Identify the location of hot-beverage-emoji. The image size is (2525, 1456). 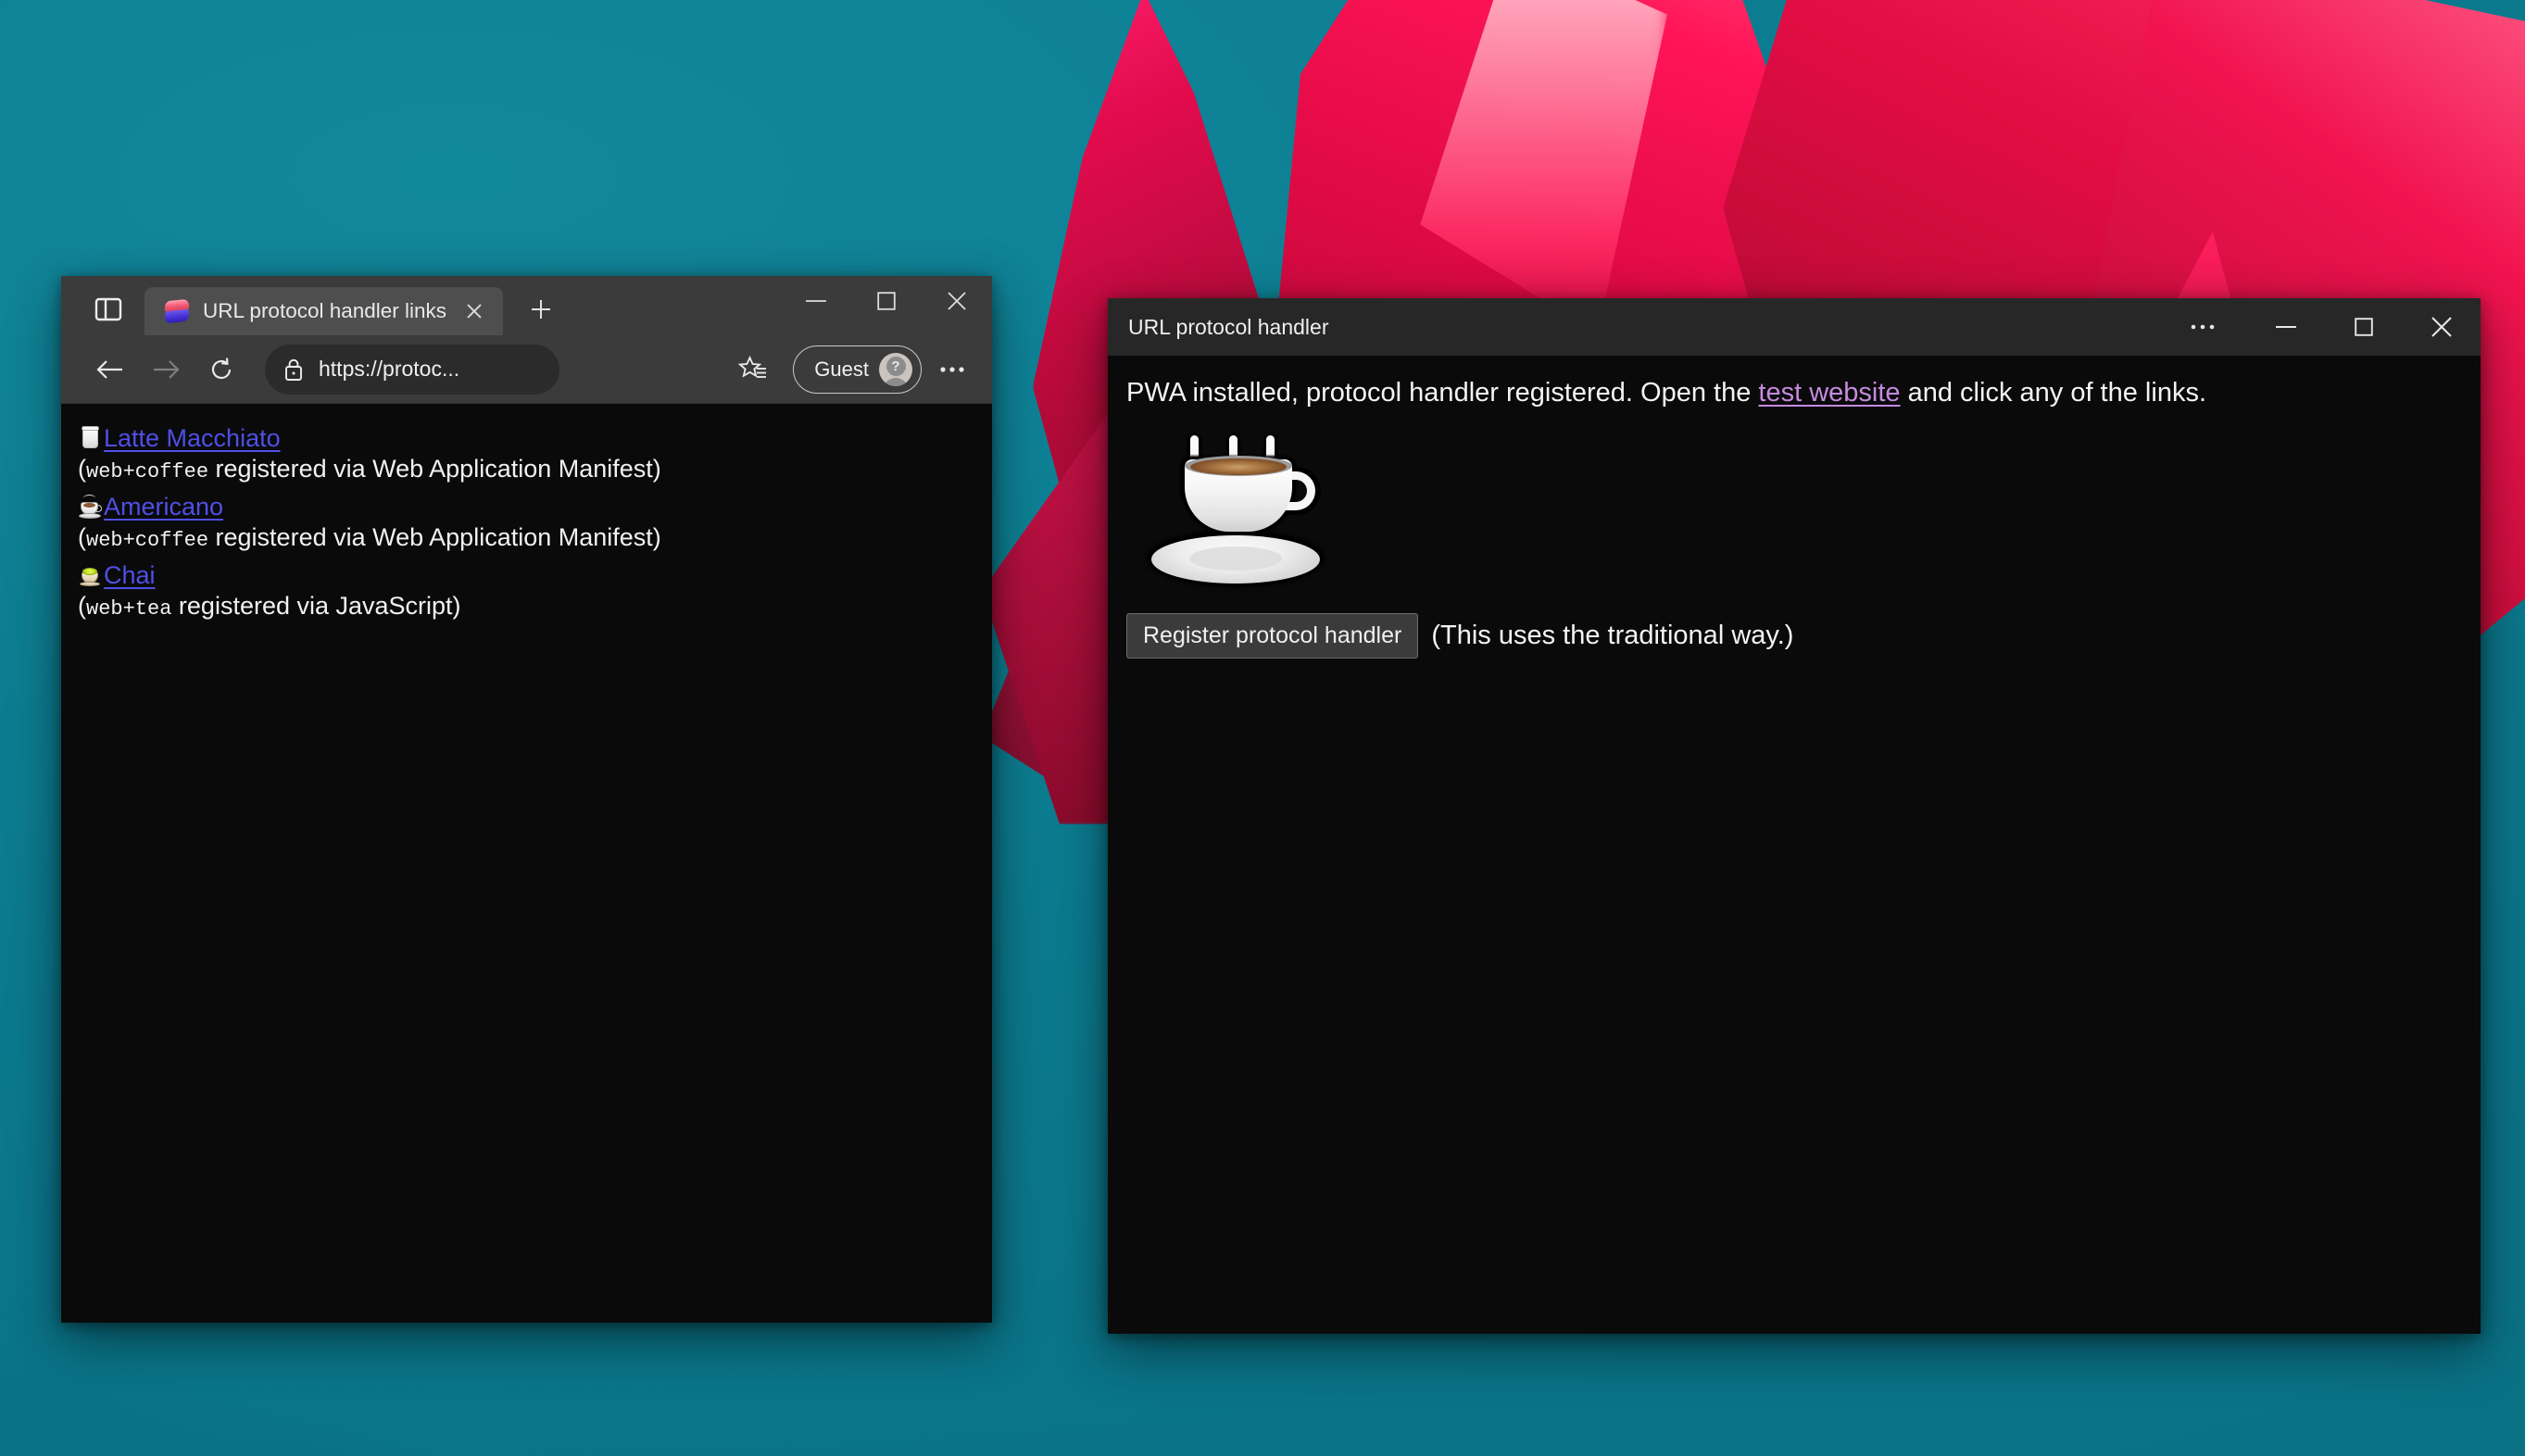
(1236, 509).